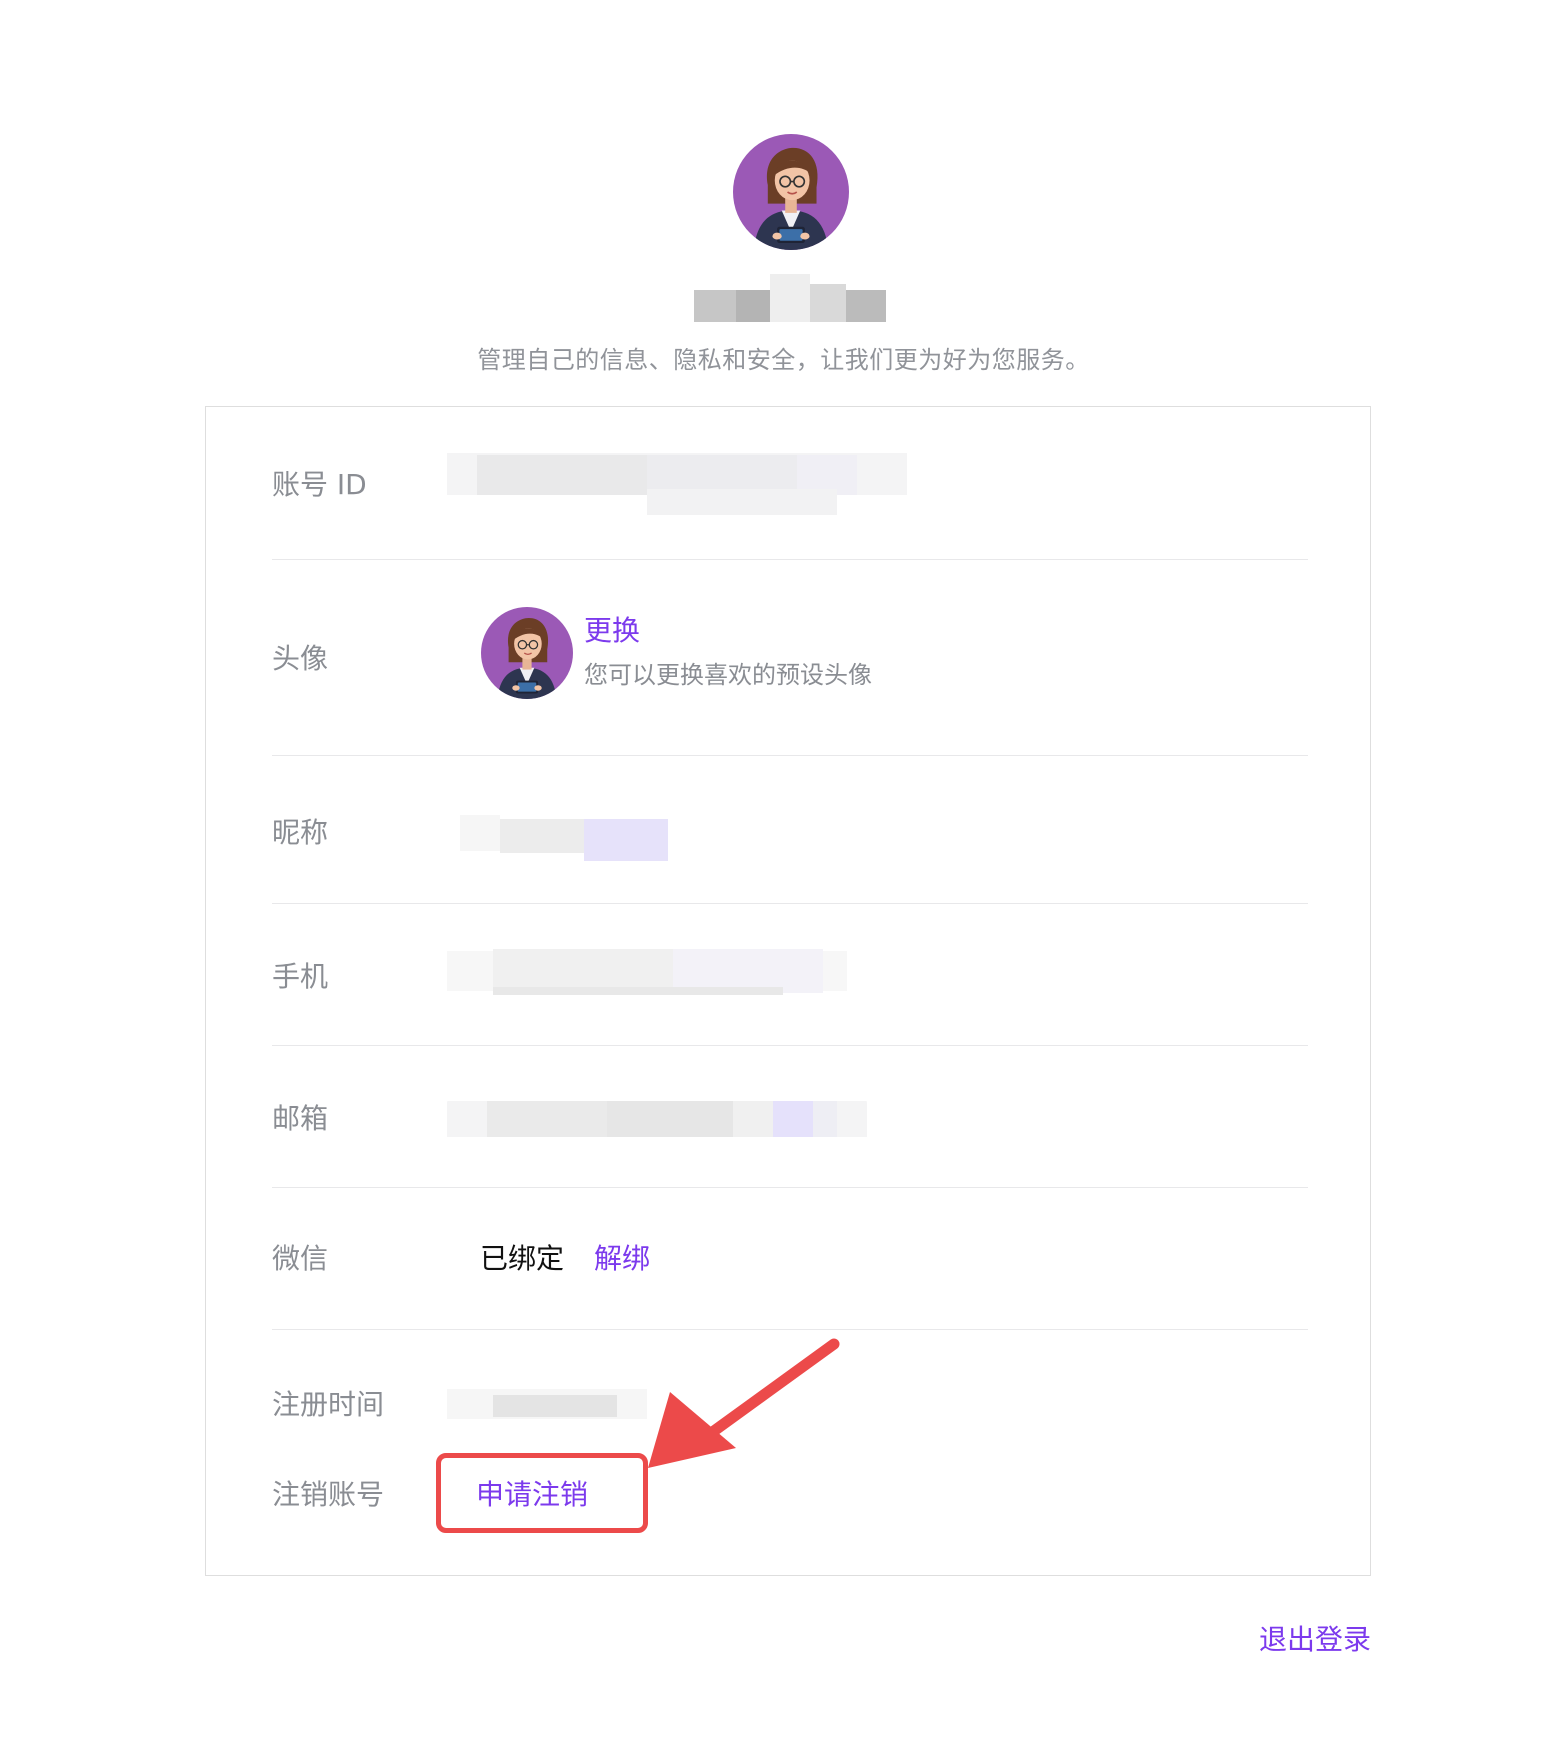 The image size is (1567, 1755). I want to click on row-wechat: 微信 已绑定 解绑, so click(790, 1258).